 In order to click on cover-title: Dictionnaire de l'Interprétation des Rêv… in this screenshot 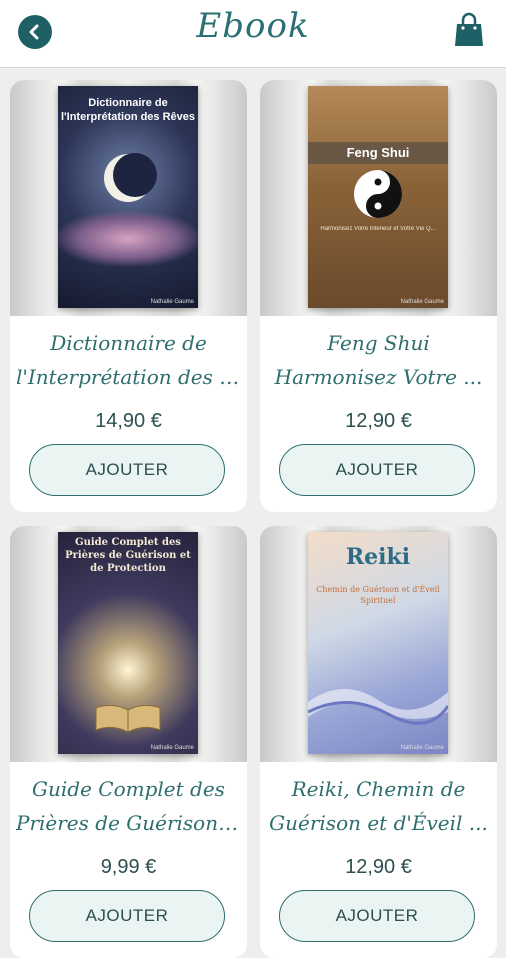, I will do `click(128, 110)`.